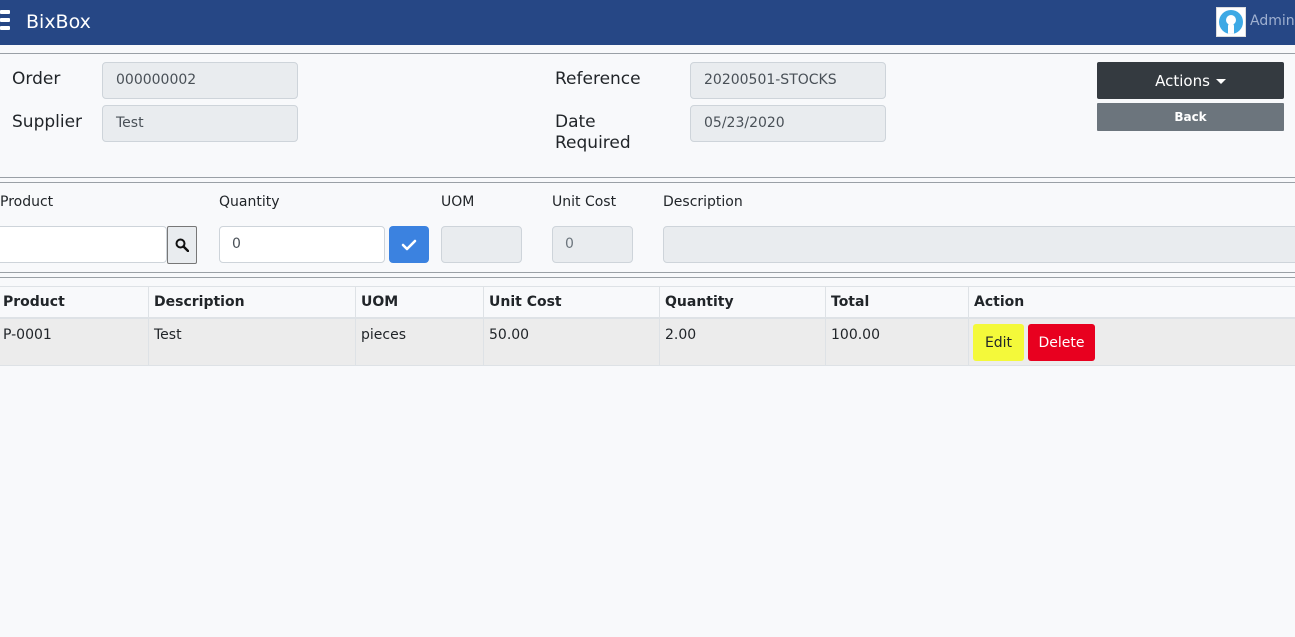 The height and width of the screenshot is (637, 1295). I want to click on column-header-unit-cost: Unit Cost, so click(571, 302).